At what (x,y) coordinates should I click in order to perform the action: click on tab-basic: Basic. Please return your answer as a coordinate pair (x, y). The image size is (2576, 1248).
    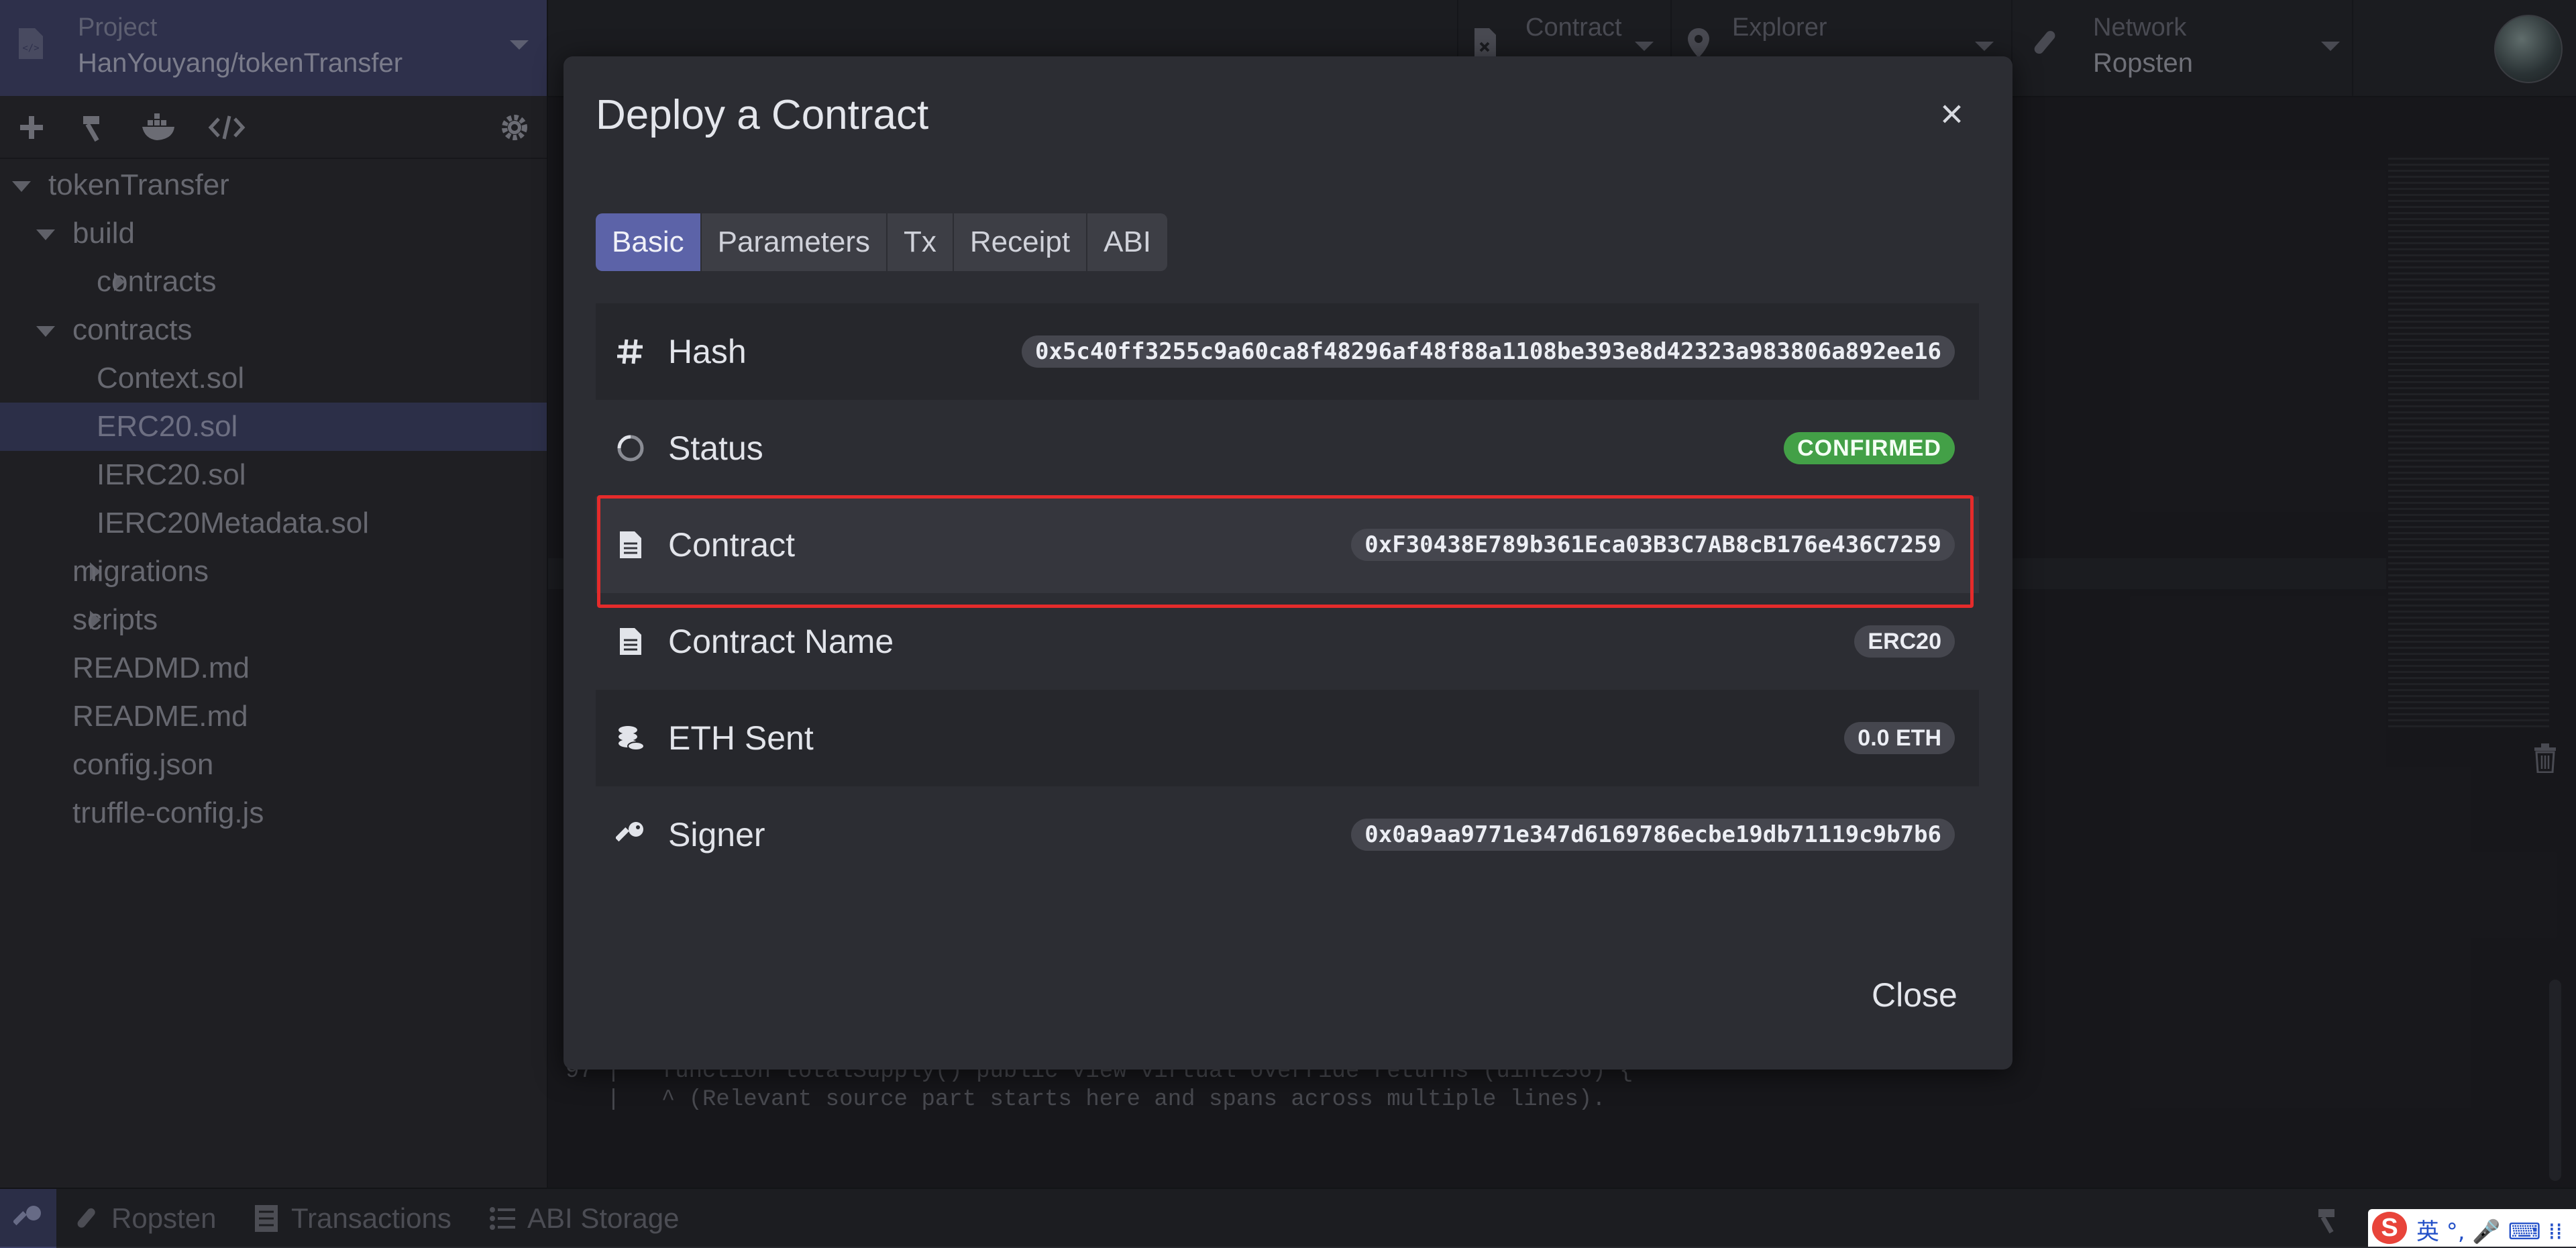
    Looking at the image, I should click on (649, 242).